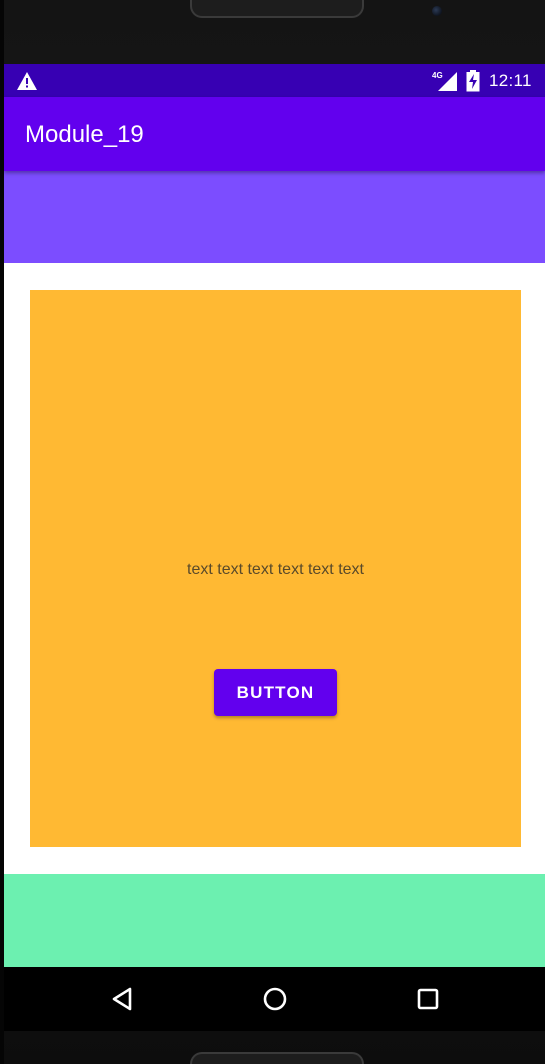  Describe the element at coordinates (277, 1058) in the screenshot. I see `bottom-speaker` at that location.